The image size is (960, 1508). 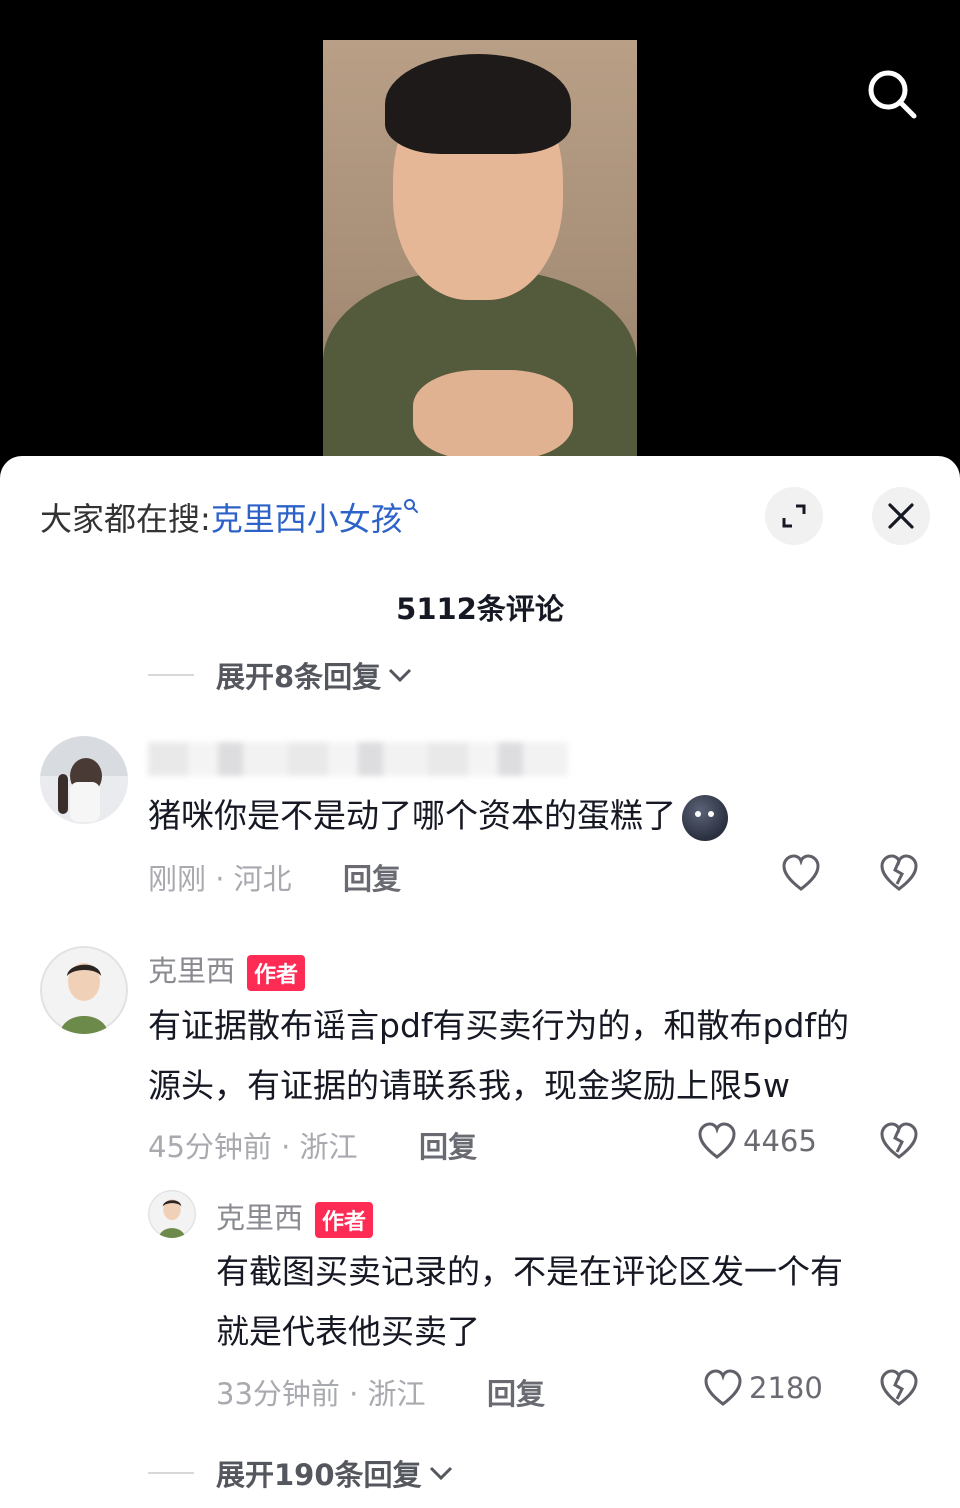 I want to click on fullscreen-button, so click(x=794, y=516).